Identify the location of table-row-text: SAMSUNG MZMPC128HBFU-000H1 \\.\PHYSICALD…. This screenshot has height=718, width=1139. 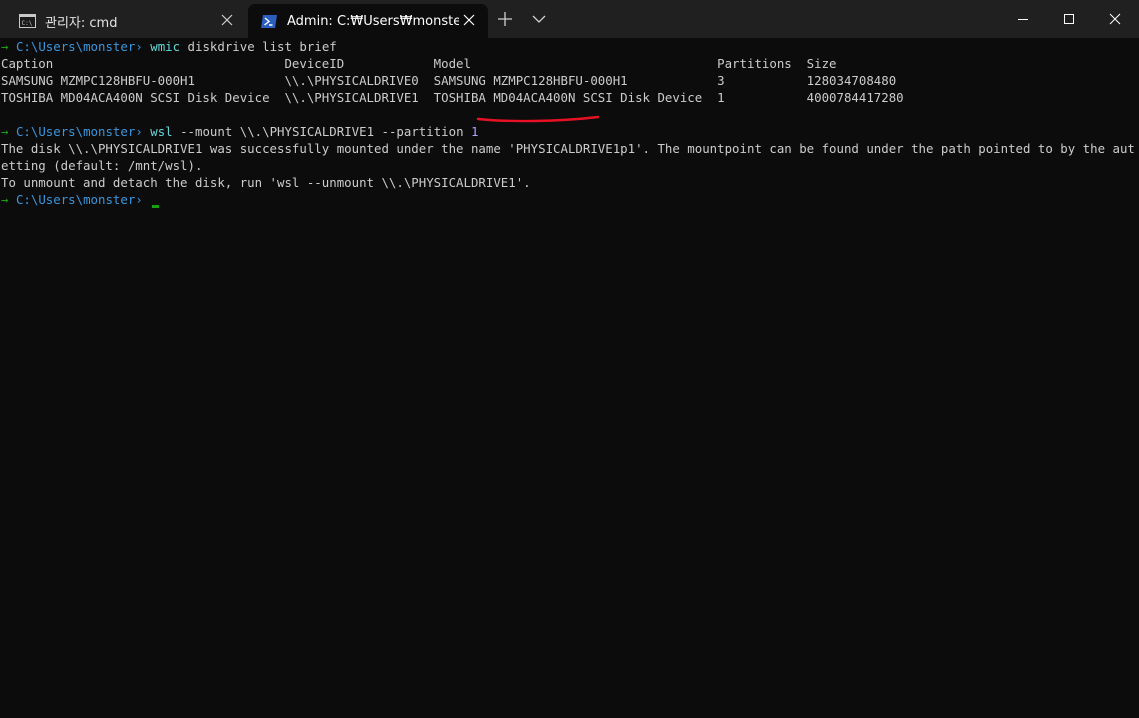
(449, 80).